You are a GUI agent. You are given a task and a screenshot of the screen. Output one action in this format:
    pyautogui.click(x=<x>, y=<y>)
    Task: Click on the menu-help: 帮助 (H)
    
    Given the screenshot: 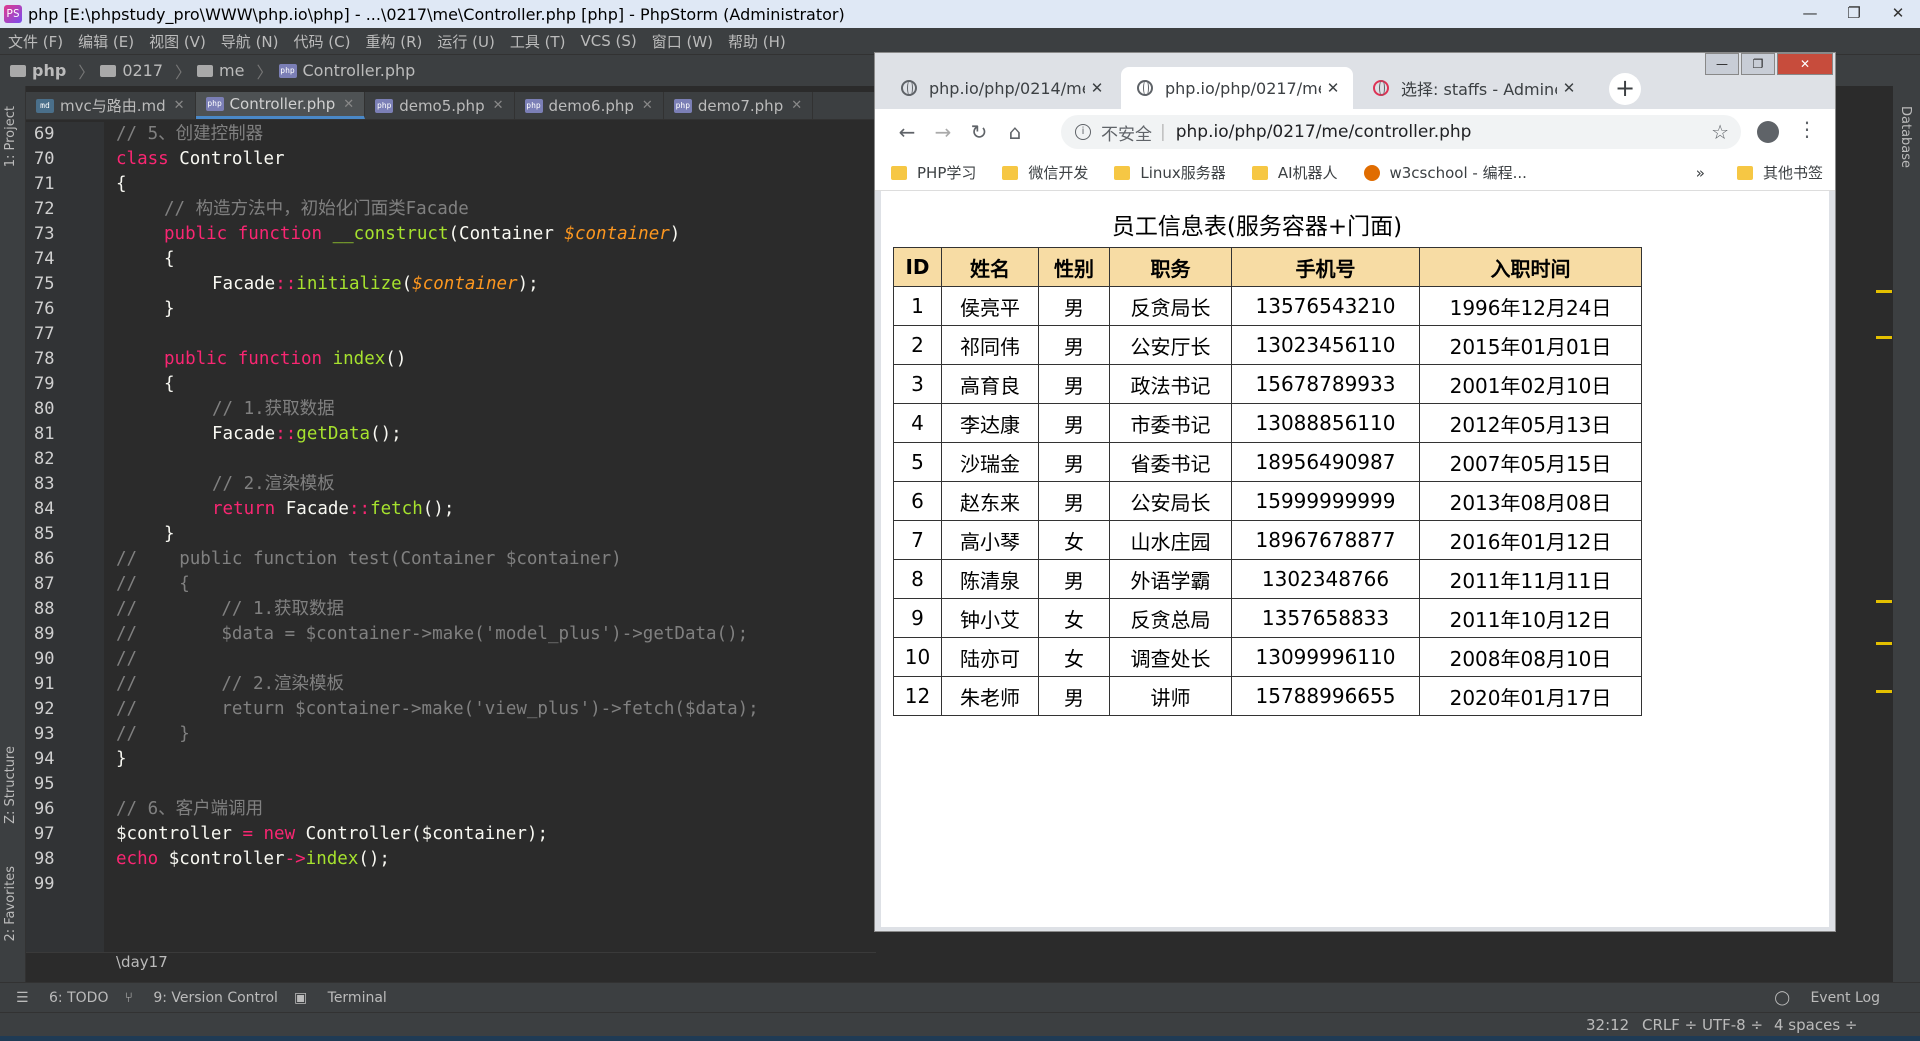 What is the action you would take?
    pyautogui.click(x=757, y=41)
    